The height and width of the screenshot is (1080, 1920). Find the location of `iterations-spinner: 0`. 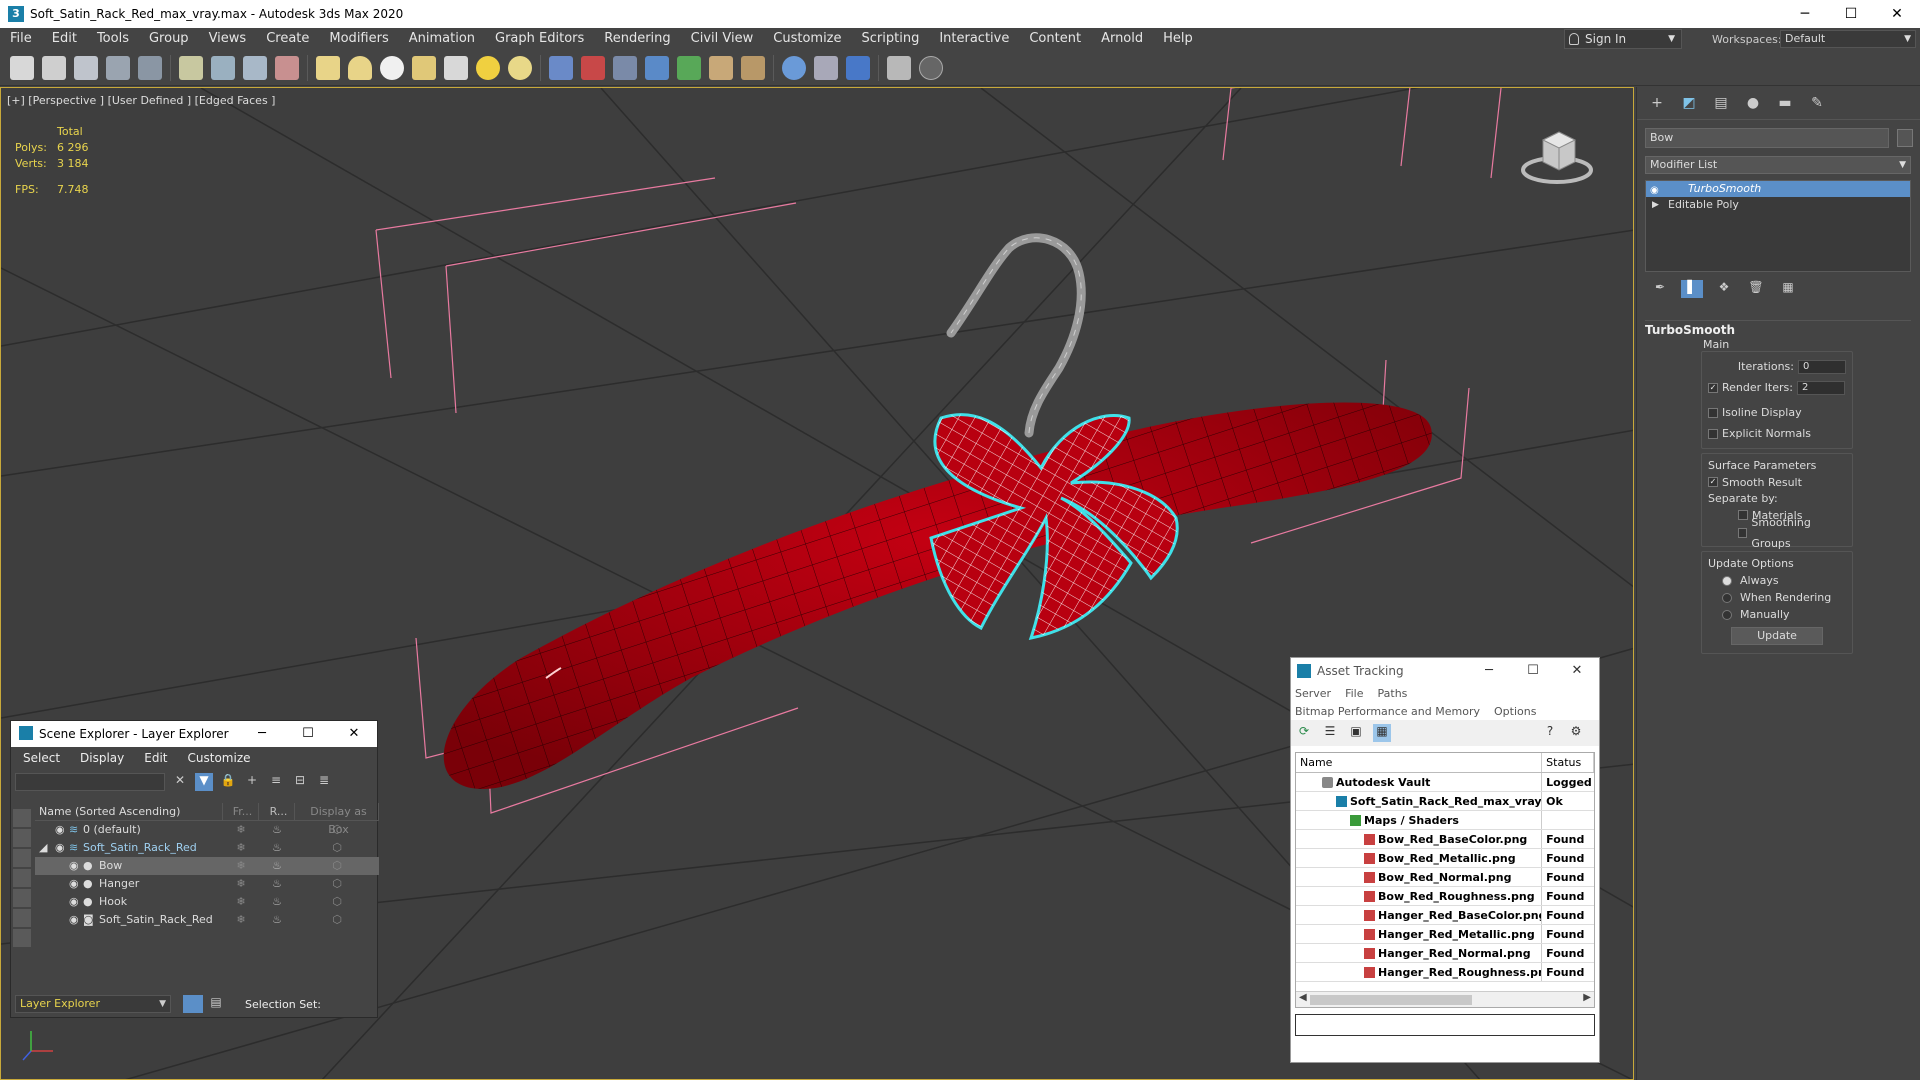

iterations-spinner: 0 is located at coordinates (1822, 366).